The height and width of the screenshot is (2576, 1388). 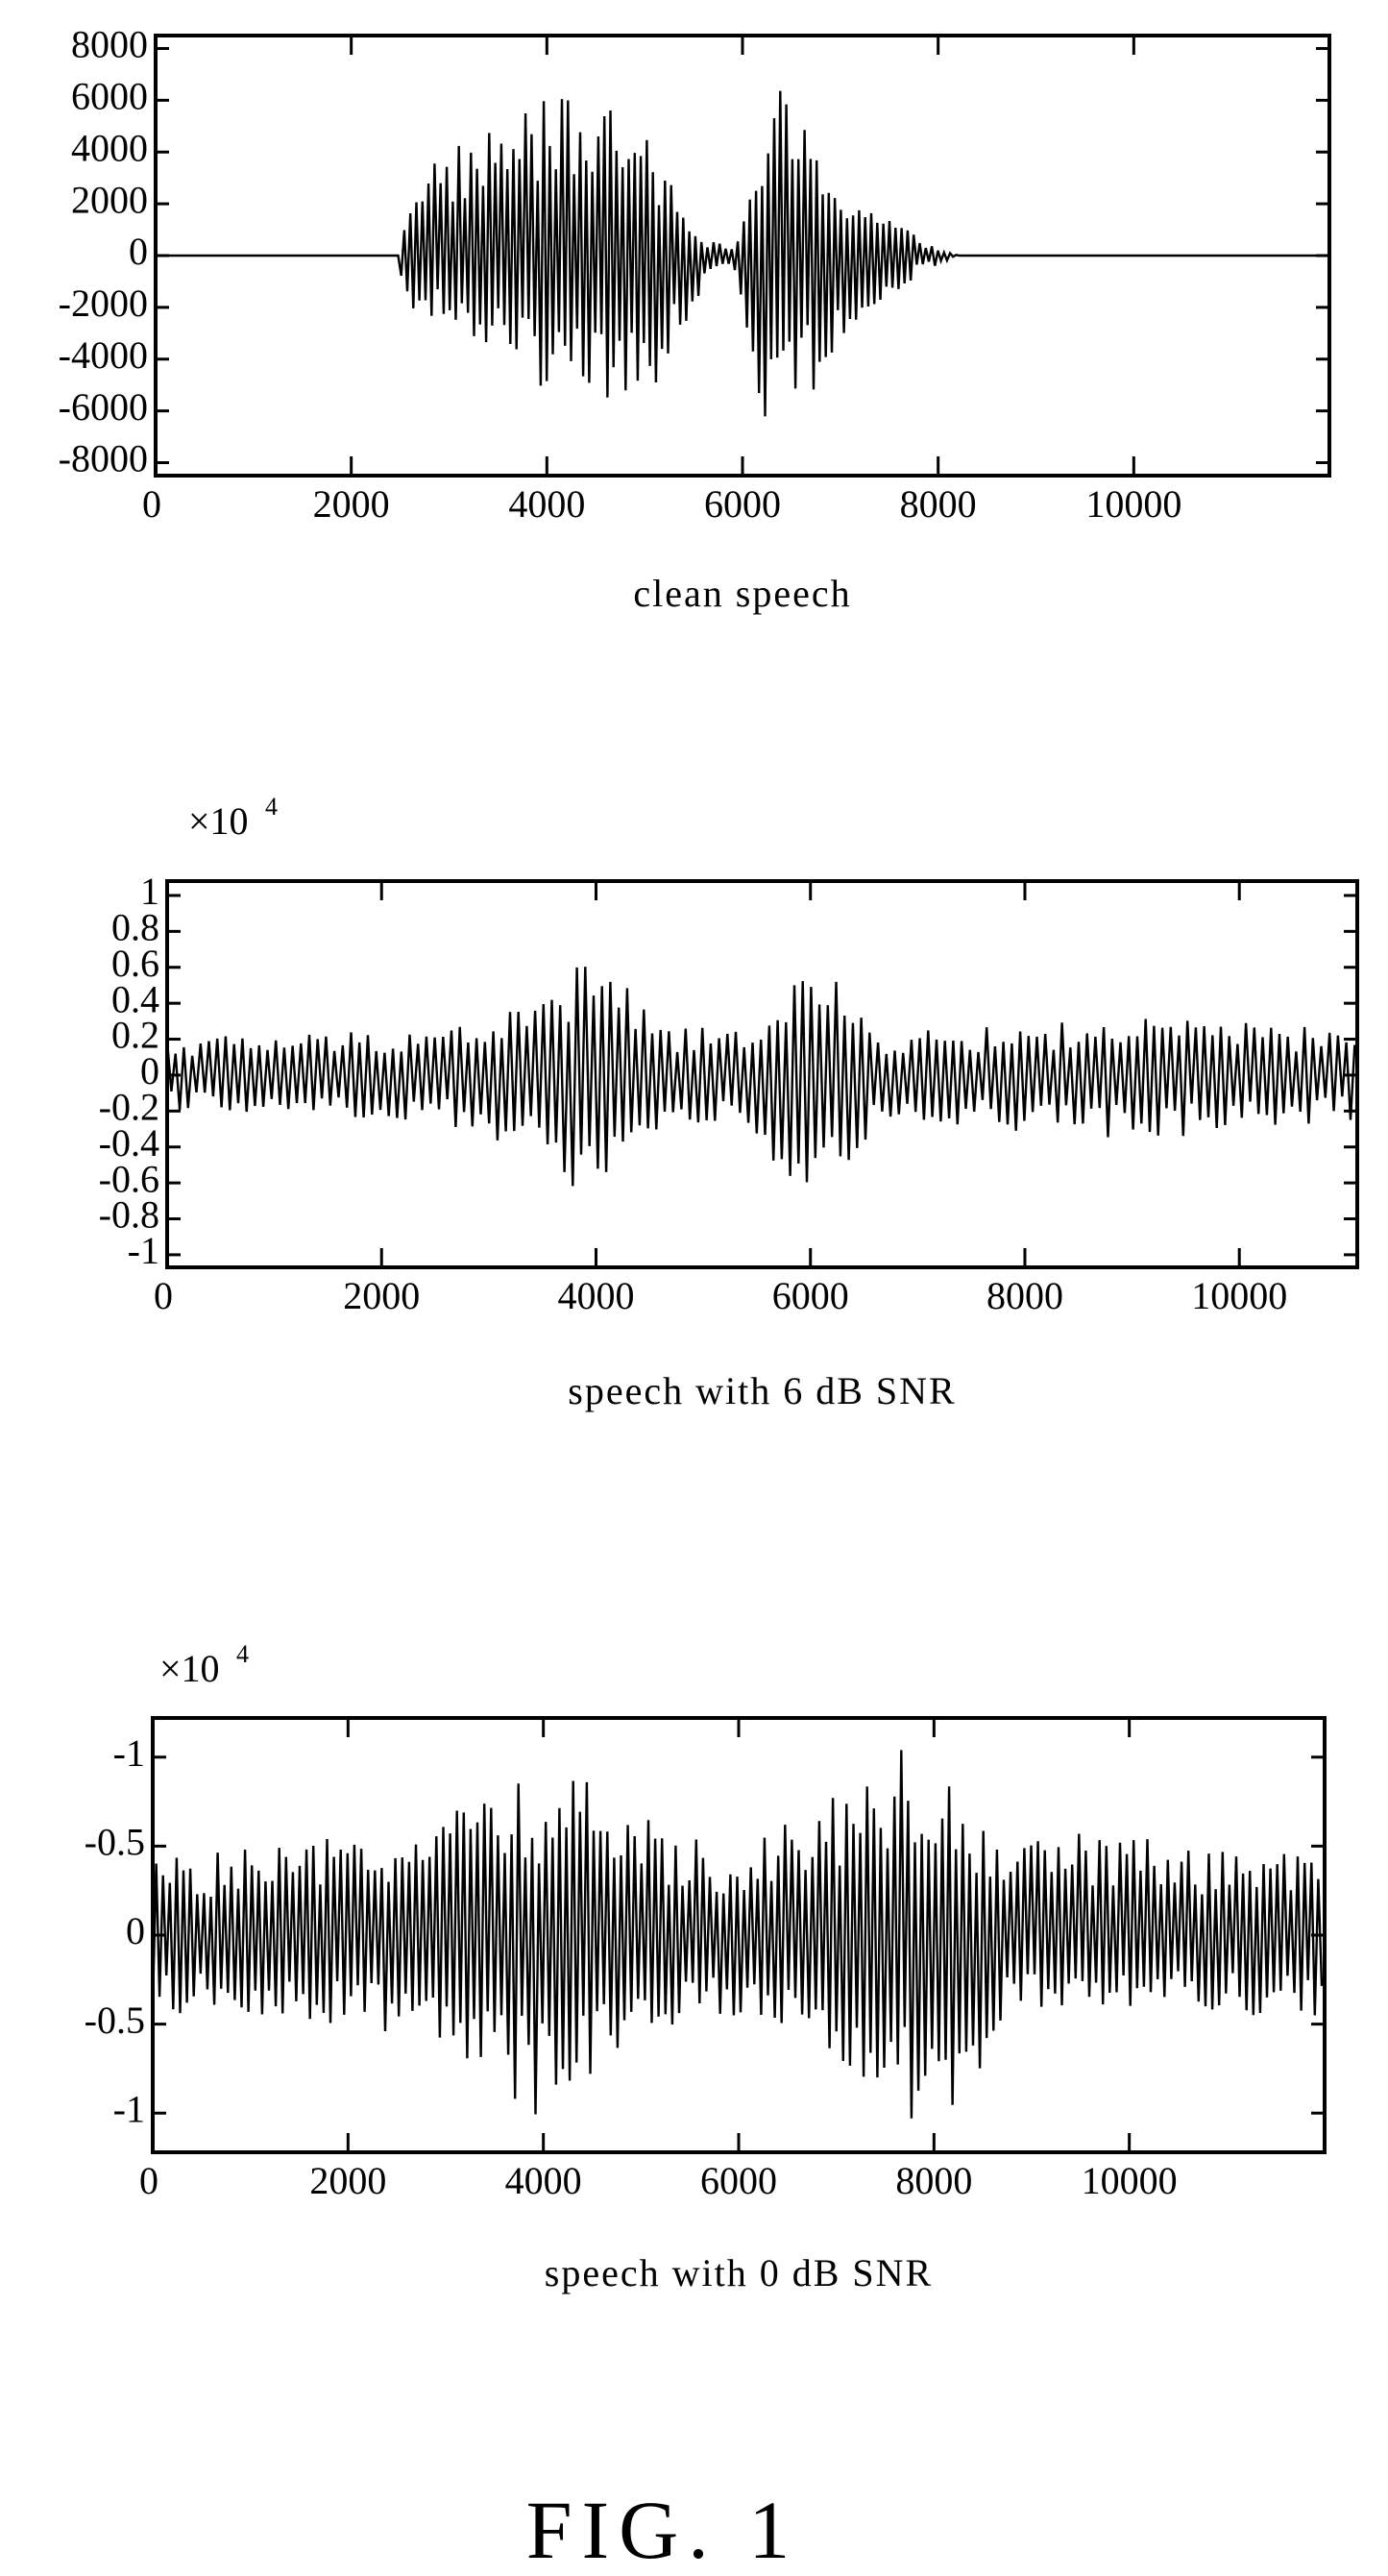 What do you see at coordinates (103, 251) in the screenshot?
I see `y-tick-labels: 8000 6000 4000 2000 0 -2000 -4000 -6000 -8000` at bounding box center [103, 251].